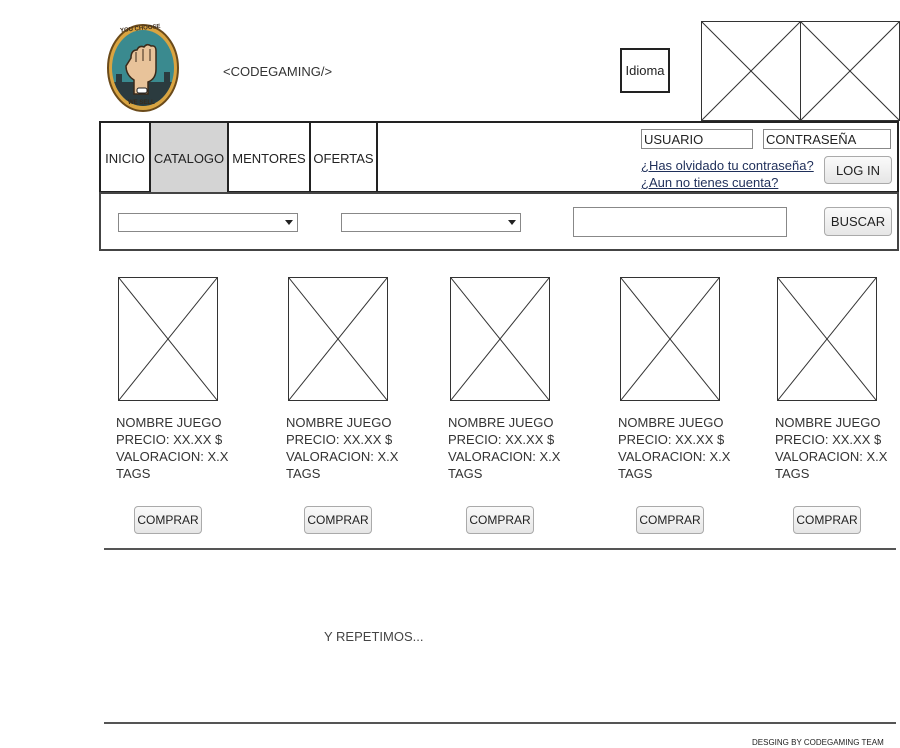  I want to click on filter-bar: BUSCAR, so click(499, 221).